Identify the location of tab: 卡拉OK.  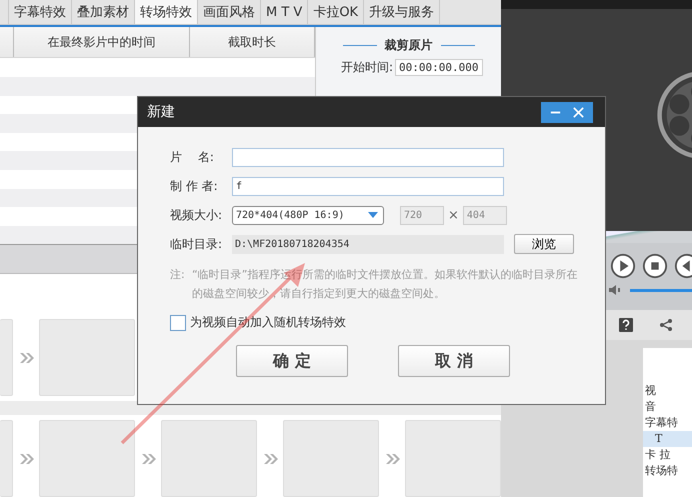
(336, 12).